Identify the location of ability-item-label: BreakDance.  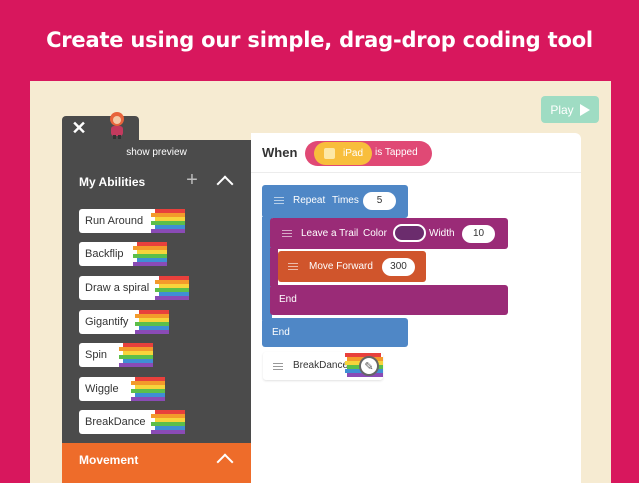
(117, 422).